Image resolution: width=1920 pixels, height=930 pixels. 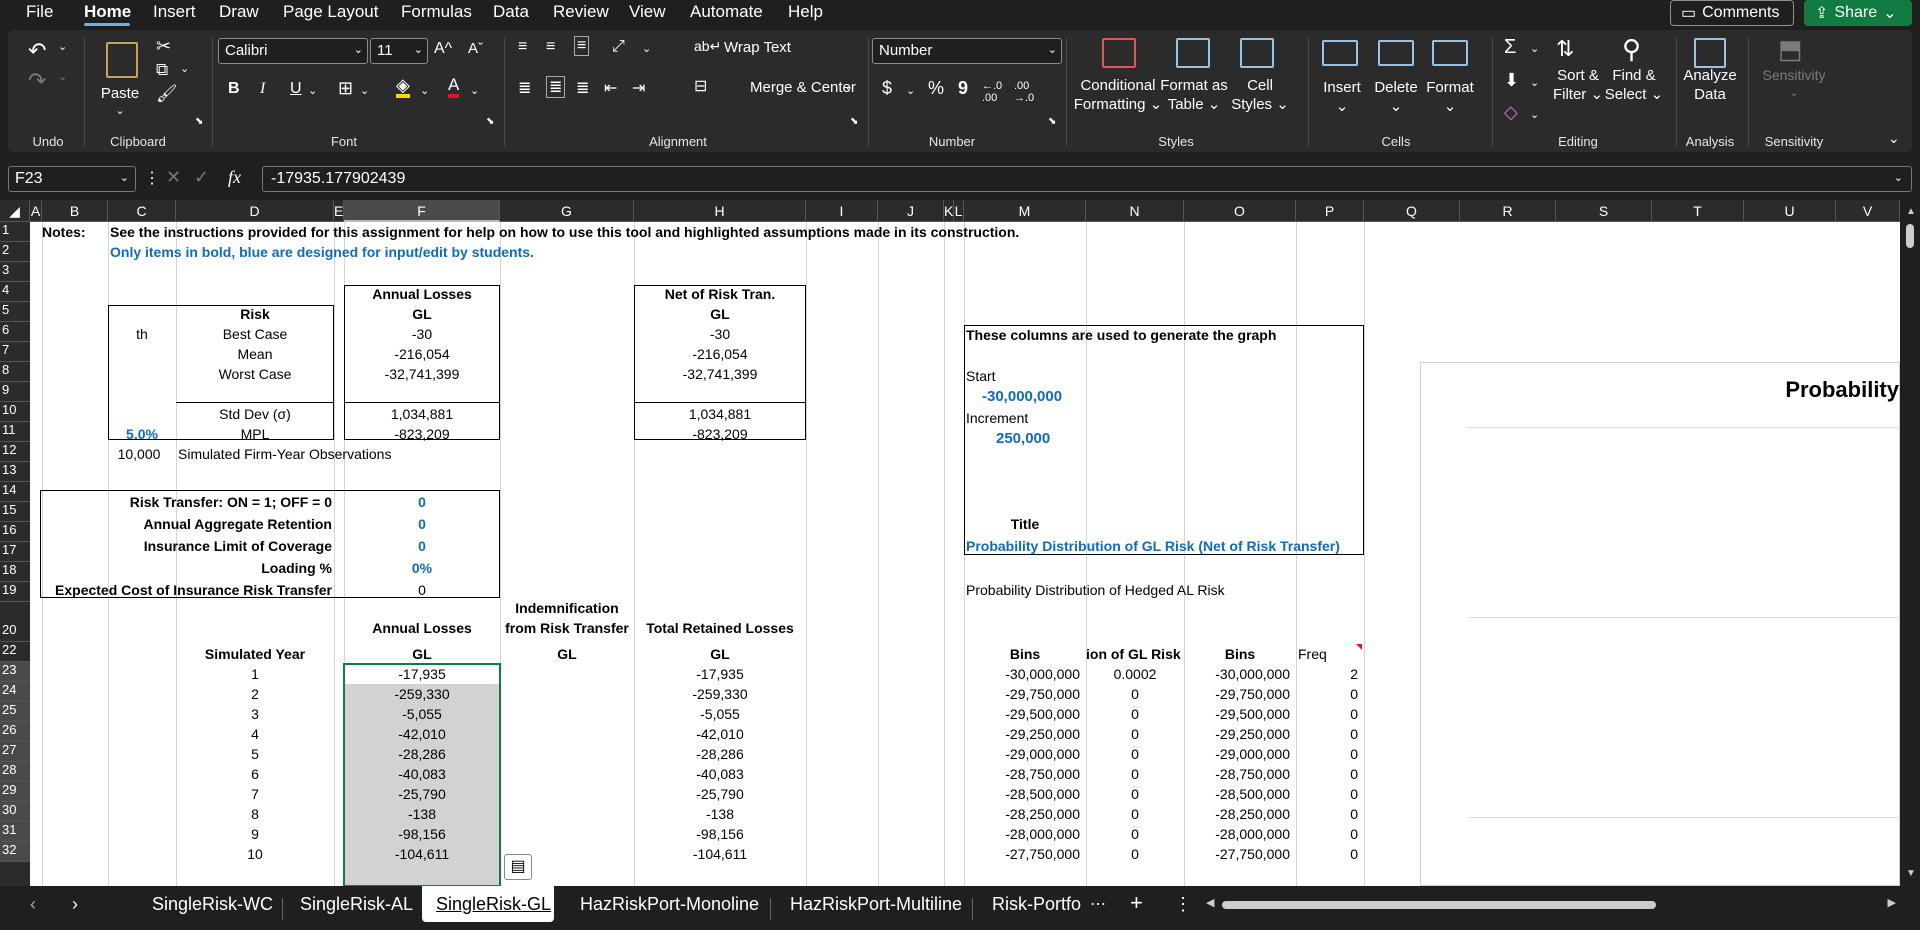 What do you see at coordinates (1194, 95) in the screenshot?
I see `format-as-table-button: Format as Table ⌄` at bounding box center [1194, 95].